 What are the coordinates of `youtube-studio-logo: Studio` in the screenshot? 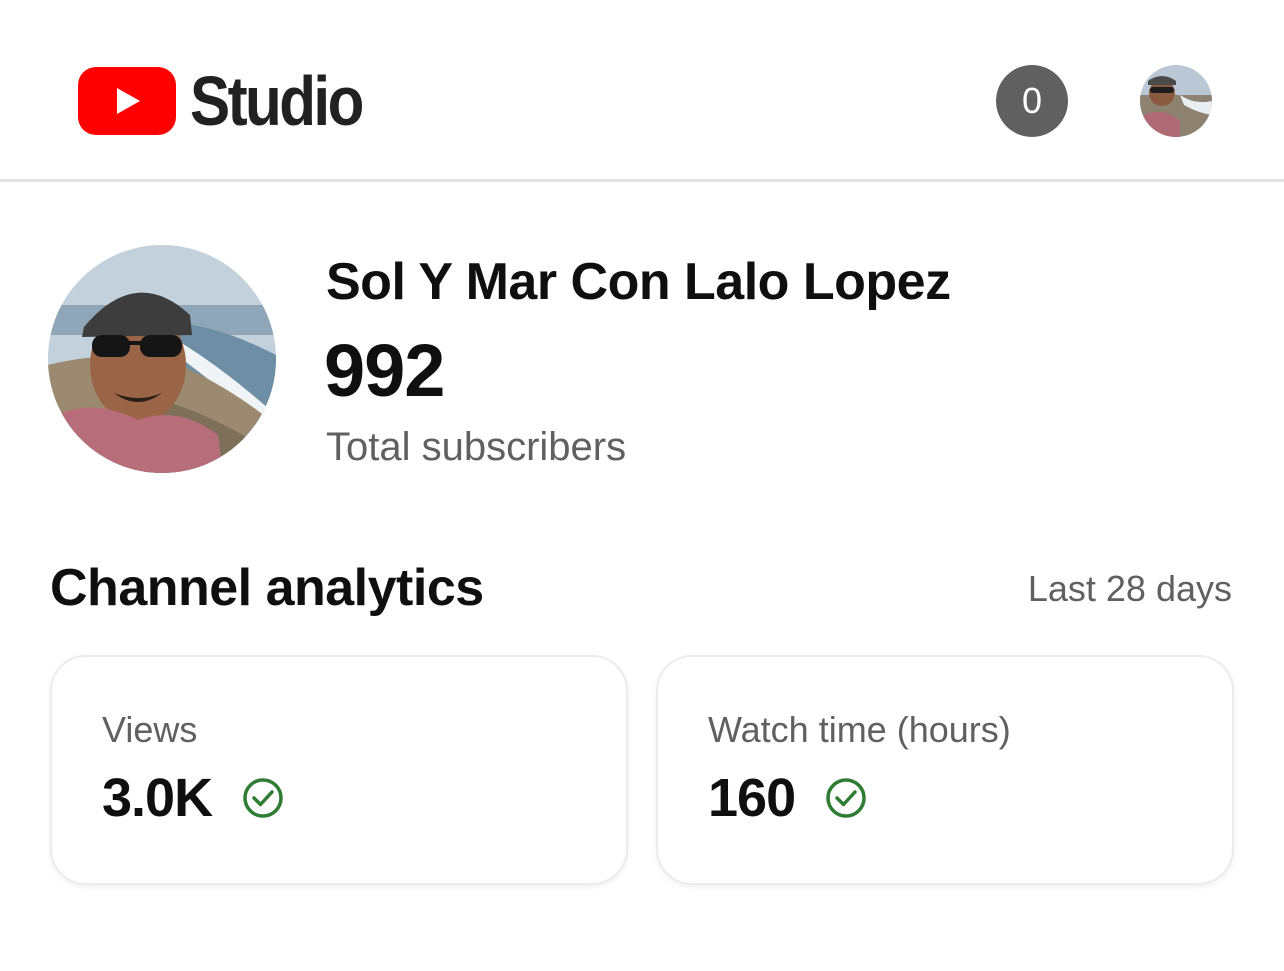 It's located at (234, 101).